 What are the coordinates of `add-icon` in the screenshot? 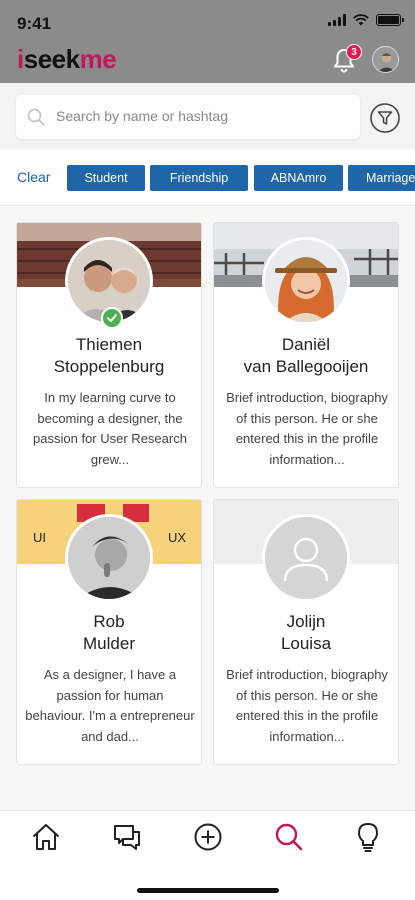 It's located at (208, 837).